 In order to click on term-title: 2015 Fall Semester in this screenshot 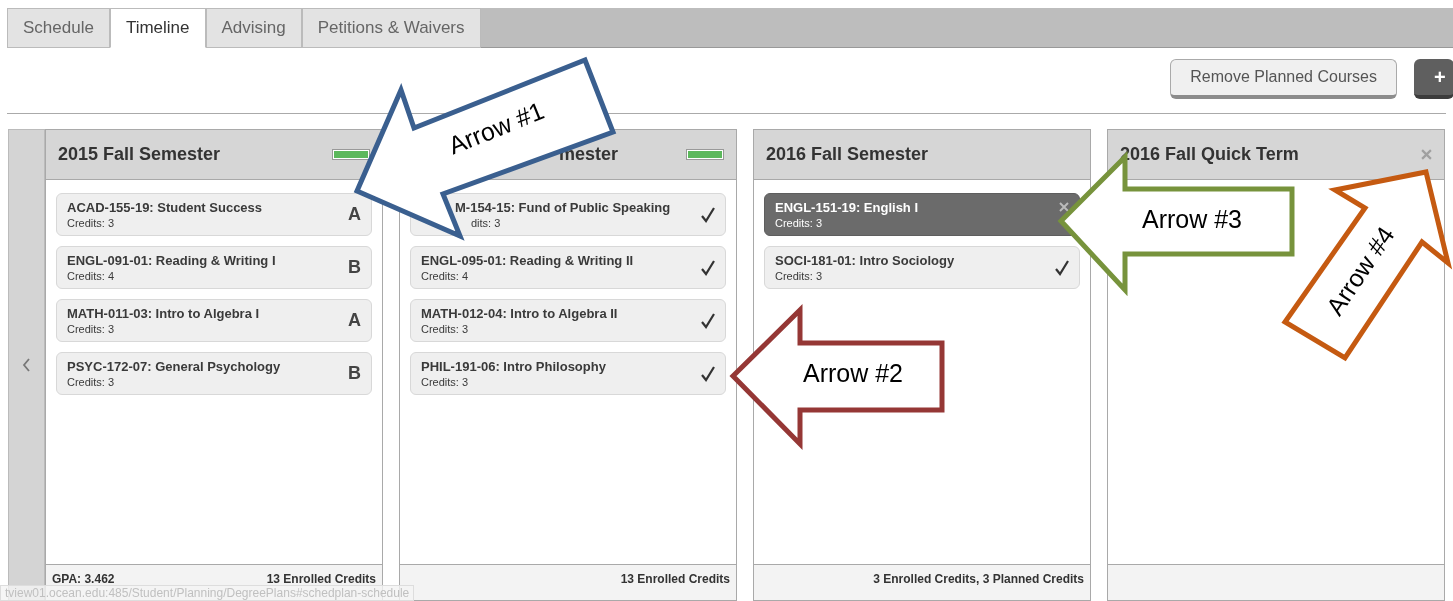, I will do `click(139, 154)`.